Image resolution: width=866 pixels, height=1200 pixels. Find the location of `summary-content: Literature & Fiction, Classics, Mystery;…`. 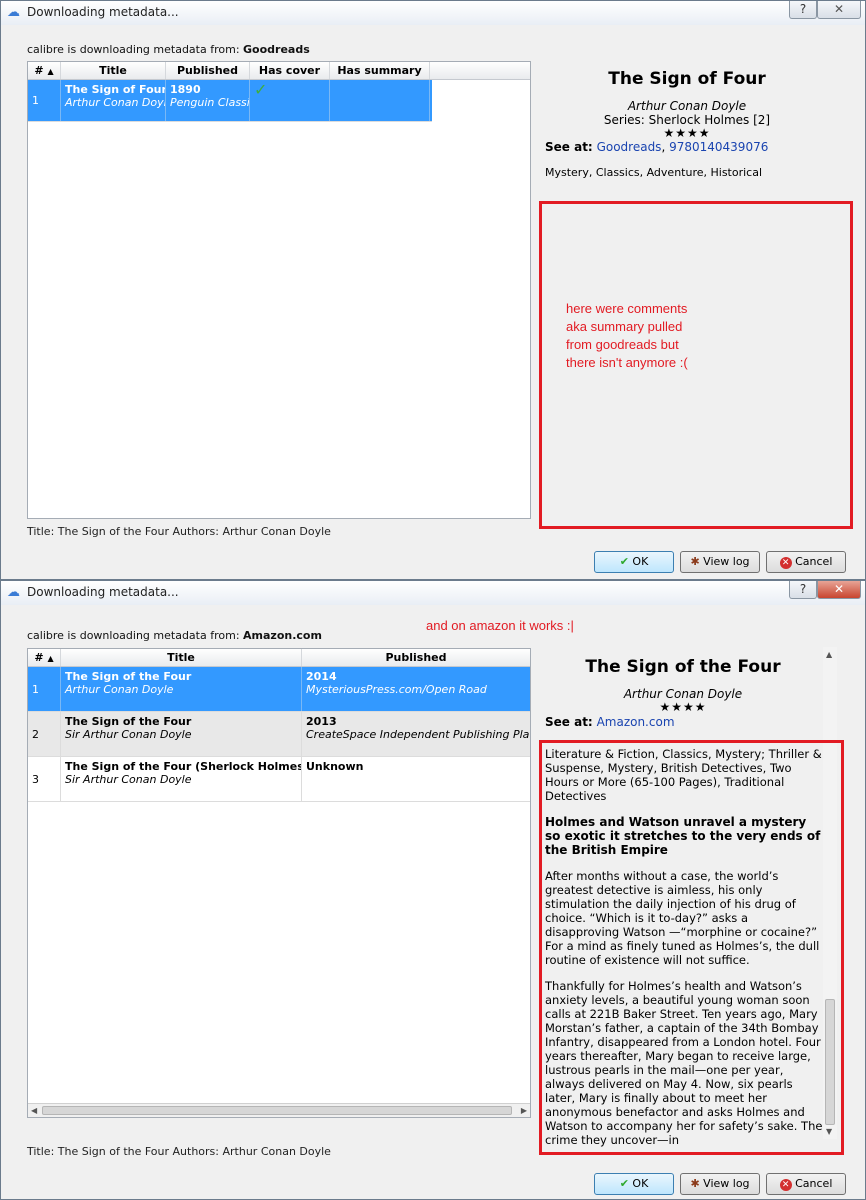

summary-content: Literature & Fiction, Classics, Mystery;… is located at coordinates (684, 953).